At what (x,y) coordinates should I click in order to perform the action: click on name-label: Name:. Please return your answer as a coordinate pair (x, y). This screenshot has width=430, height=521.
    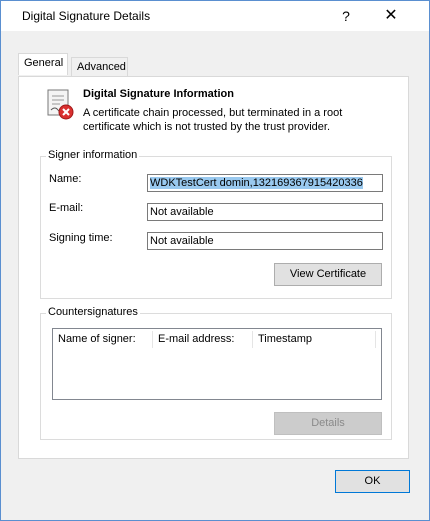
    Looking at the image, I should click on (65, 179).